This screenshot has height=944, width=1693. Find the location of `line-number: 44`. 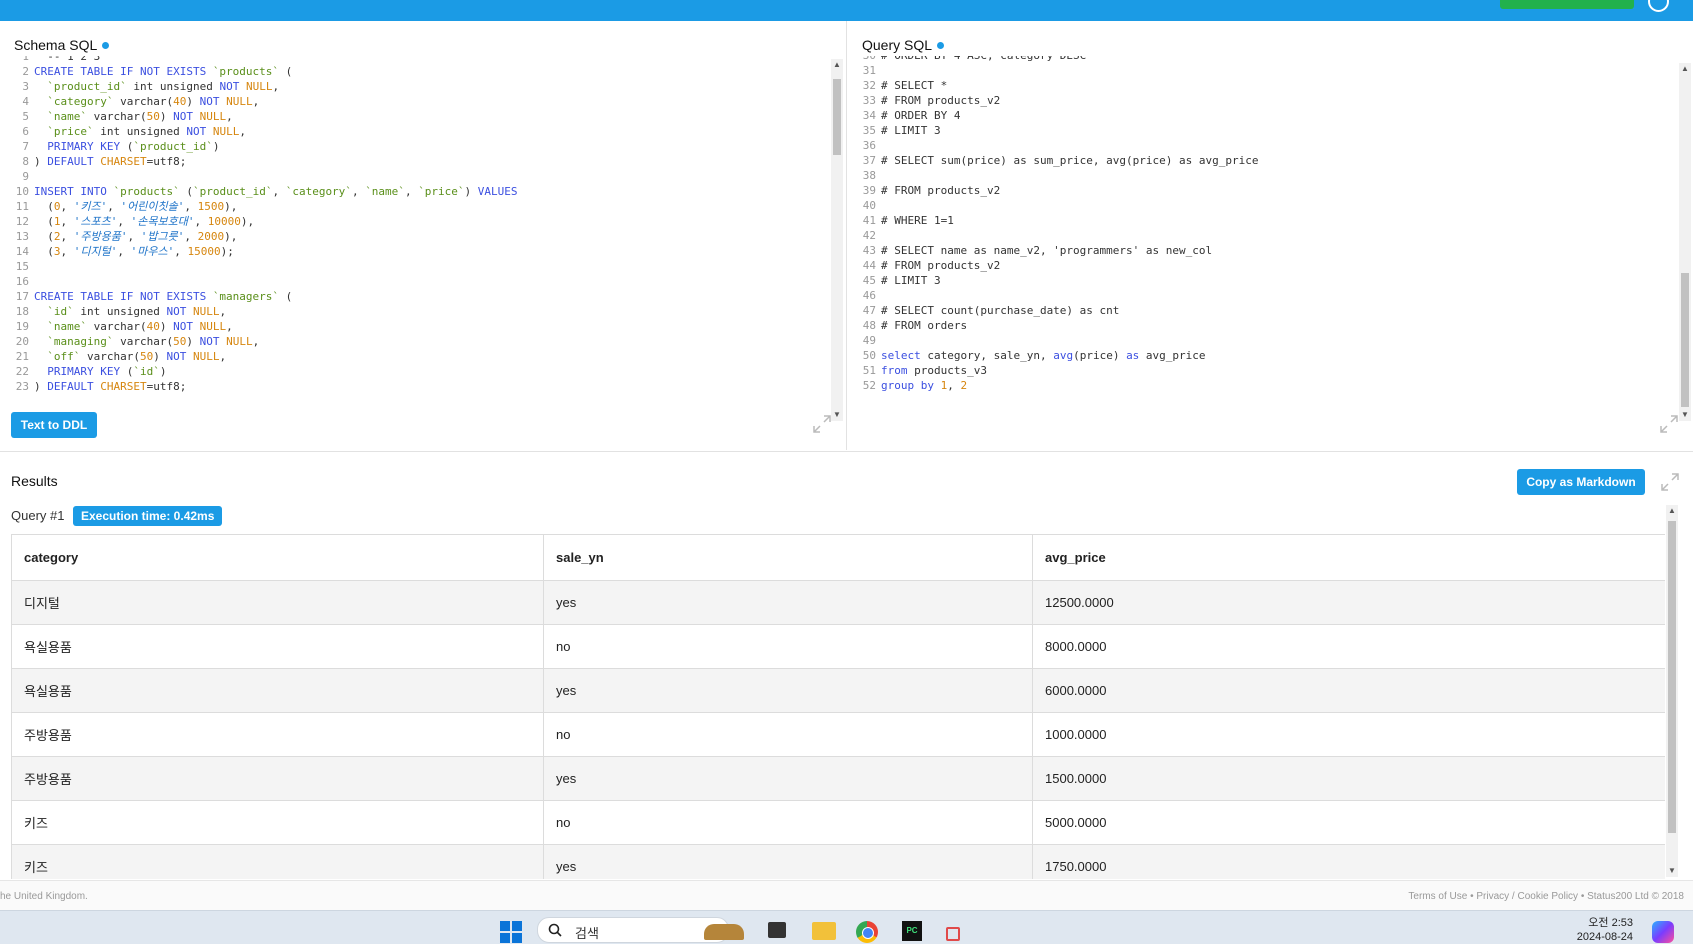

line-number: 44 is located at coordinates (869, 265).